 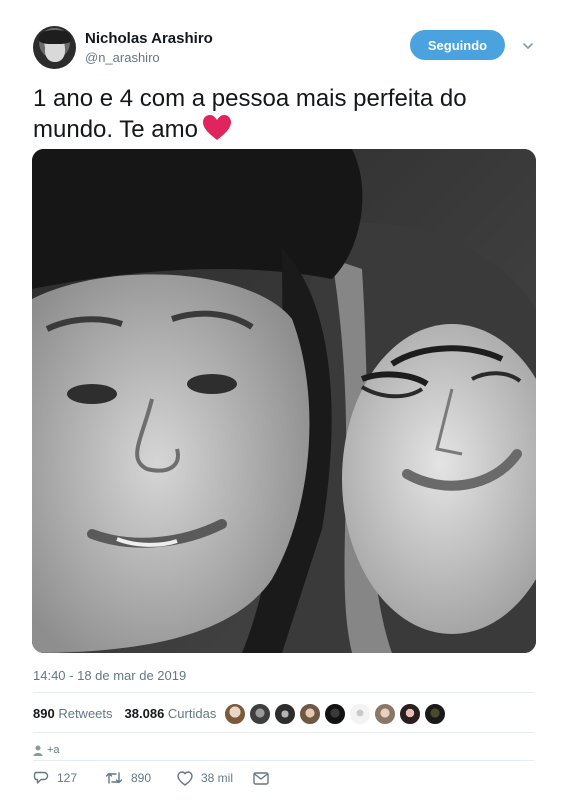 I want to click on reply-count: 127, so click(x=67, y=778).